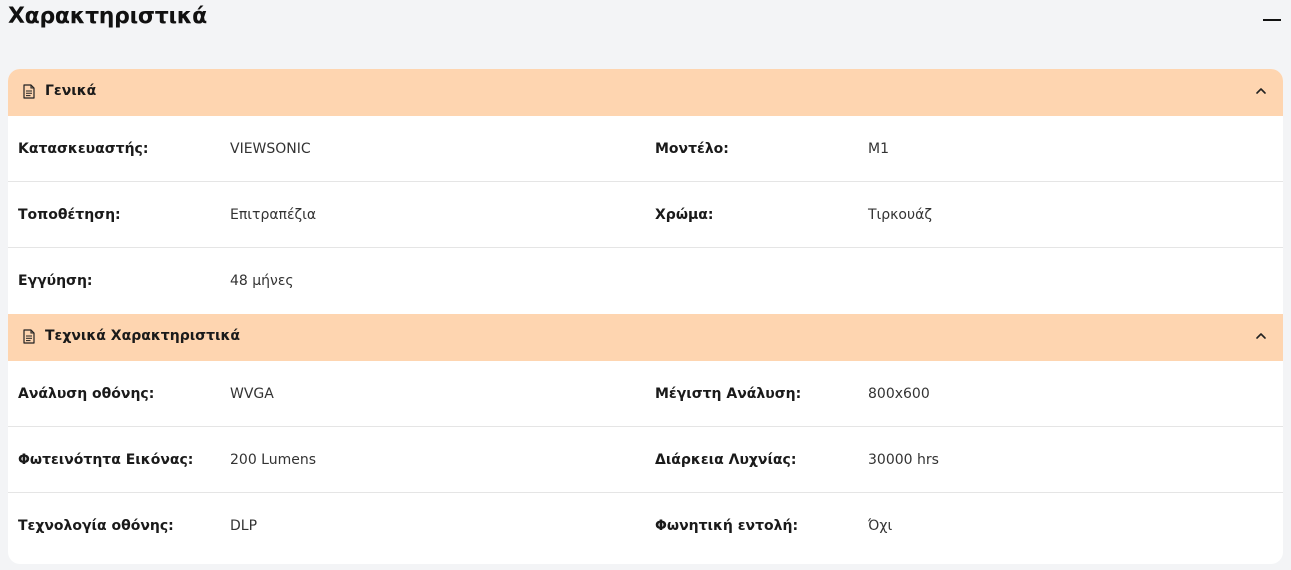 This screenshot has height=570, width=1291. I want to click on collapse-specs-button, so click(1272, 20).